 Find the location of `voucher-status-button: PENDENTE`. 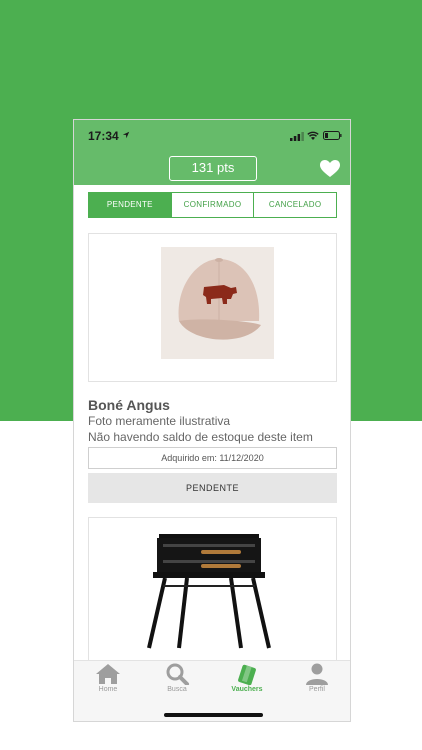

voucher-status-button: PENDENTE is located at coordinates (212, 488).